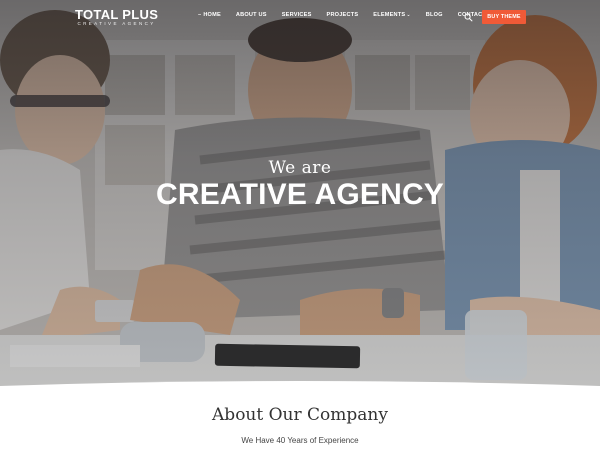 The width and height of the screenshot is (600, 450). Describe the element at coordinates (300, 440) in the screenshot. I see `about-section-subtitle: We Have 40 Years of Experience` at that location.